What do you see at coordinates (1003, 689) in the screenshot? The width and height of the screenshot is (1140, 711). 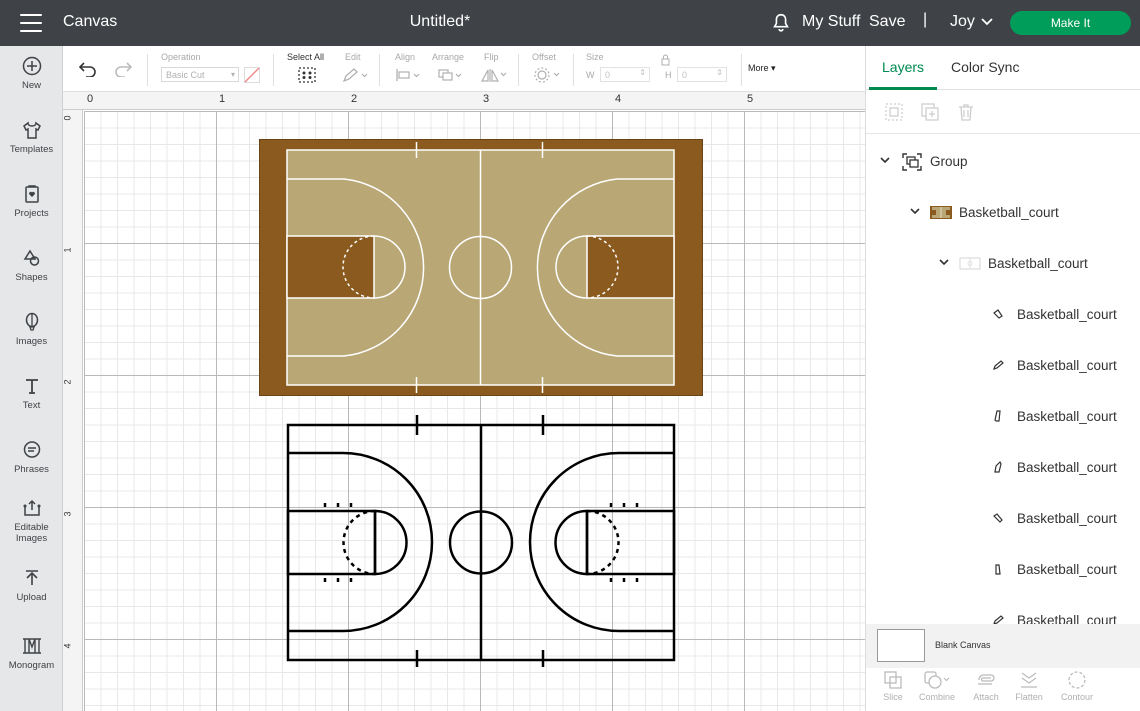 I see `panel-bottom-tools: Slice Combine Attach Flatten Contour` at bounding box center [1003, 689].